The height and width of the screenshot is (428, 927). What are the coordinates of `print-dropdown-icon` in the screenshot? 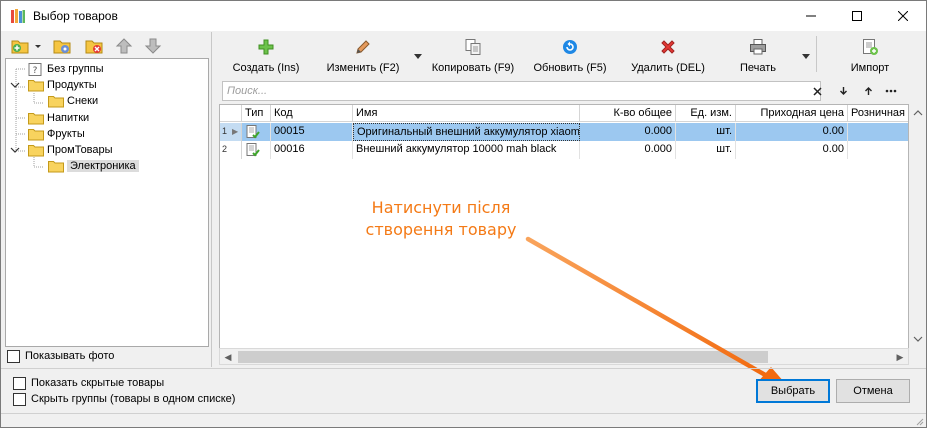 It's located at (806, 57).